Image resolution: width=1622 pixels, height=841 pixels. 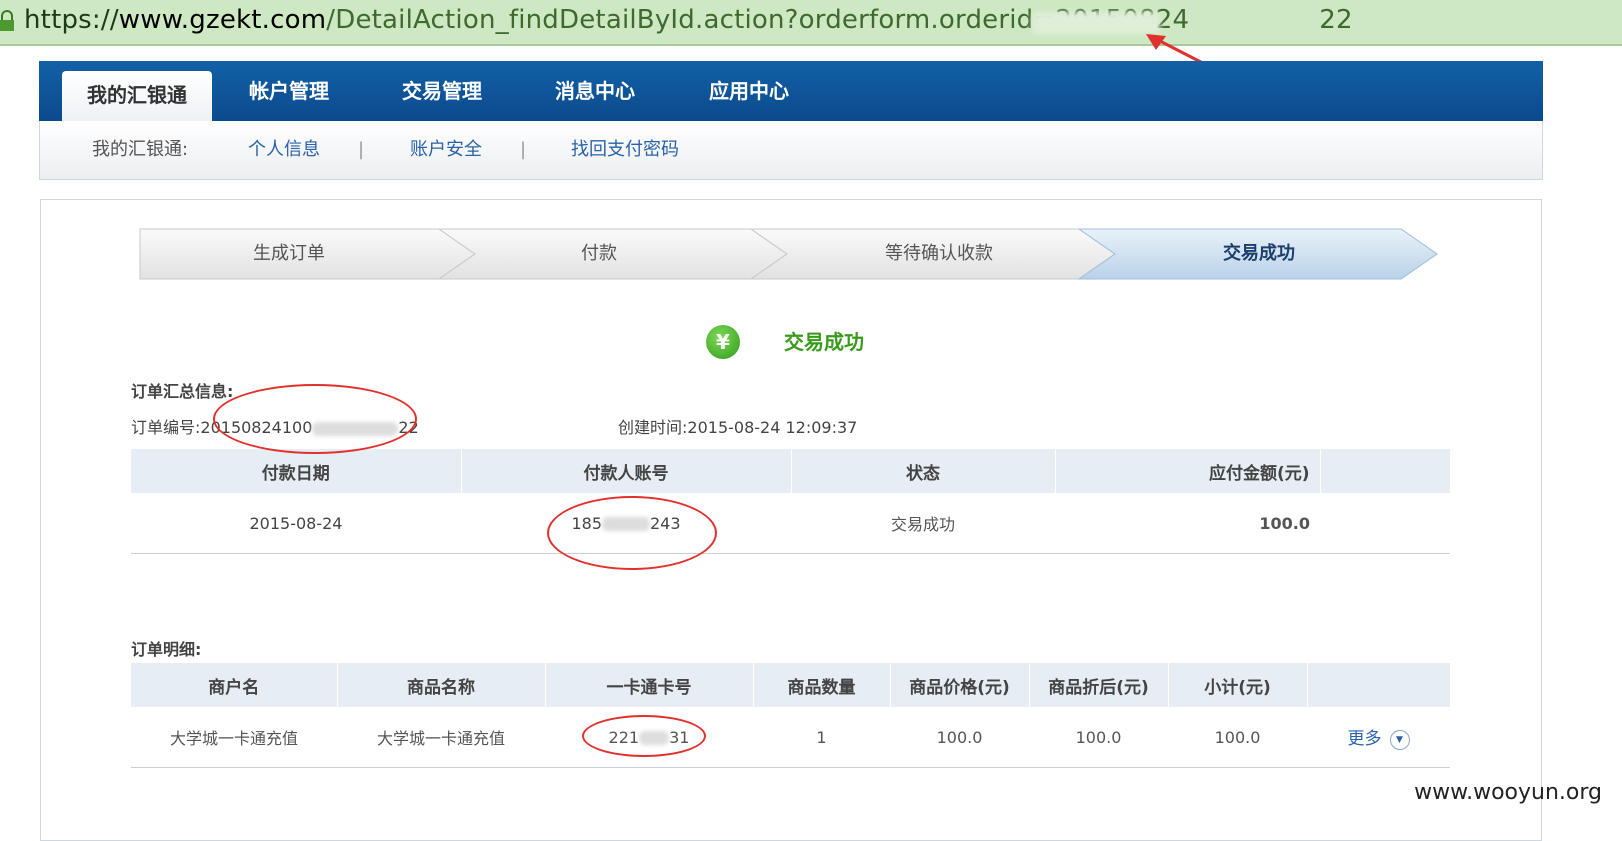 I want to click on more-link: 更多, so click(x=1365, y=739).